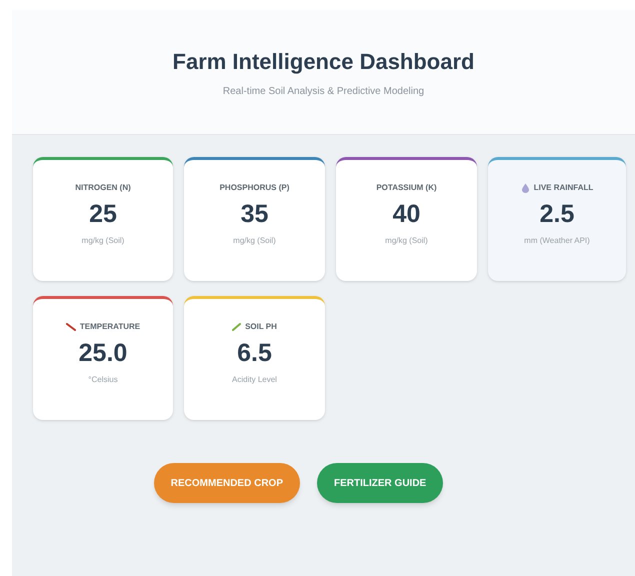 This screenshot has height=576, width=635. What do you see at coordinates (254, 353) in the screenshot?
I see `metric-value: 6.5` at bounding box center [254, 353].